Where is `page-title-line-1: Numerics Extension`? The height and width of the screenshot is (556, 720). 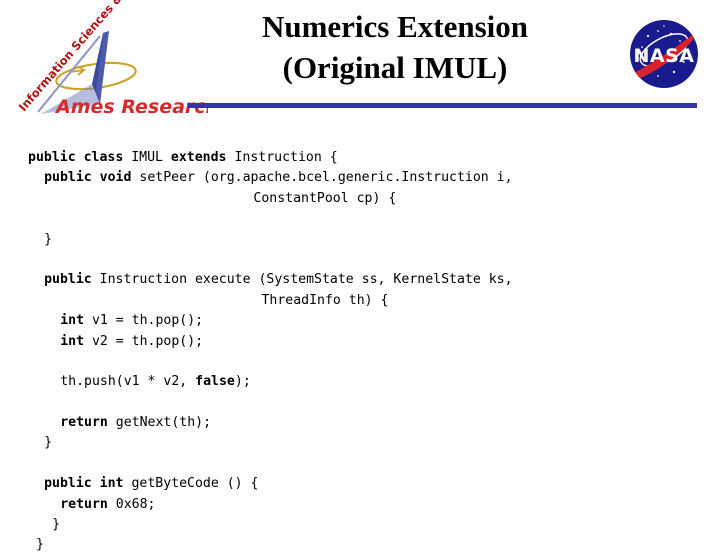
page-title-line-1: Numerics Extension is located at coordinates (395, 26).